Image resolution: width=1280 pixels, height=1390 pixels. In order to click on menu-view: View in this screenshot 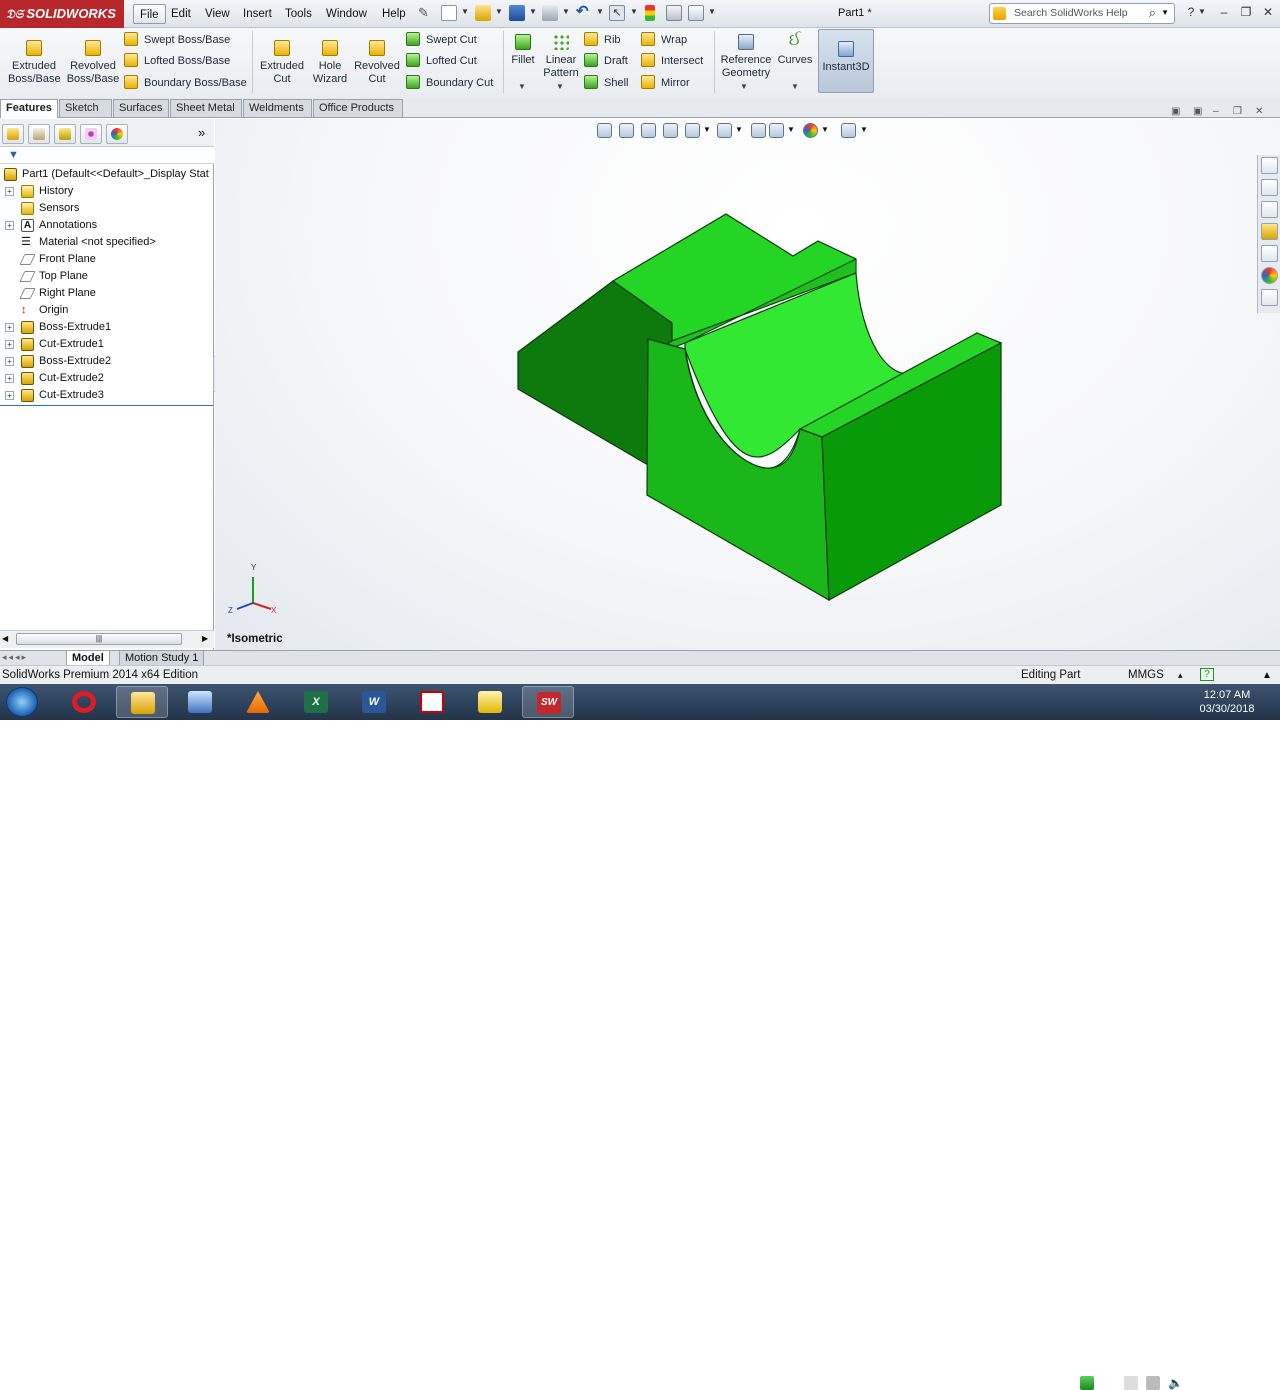, I will do `click(217, 14)`.